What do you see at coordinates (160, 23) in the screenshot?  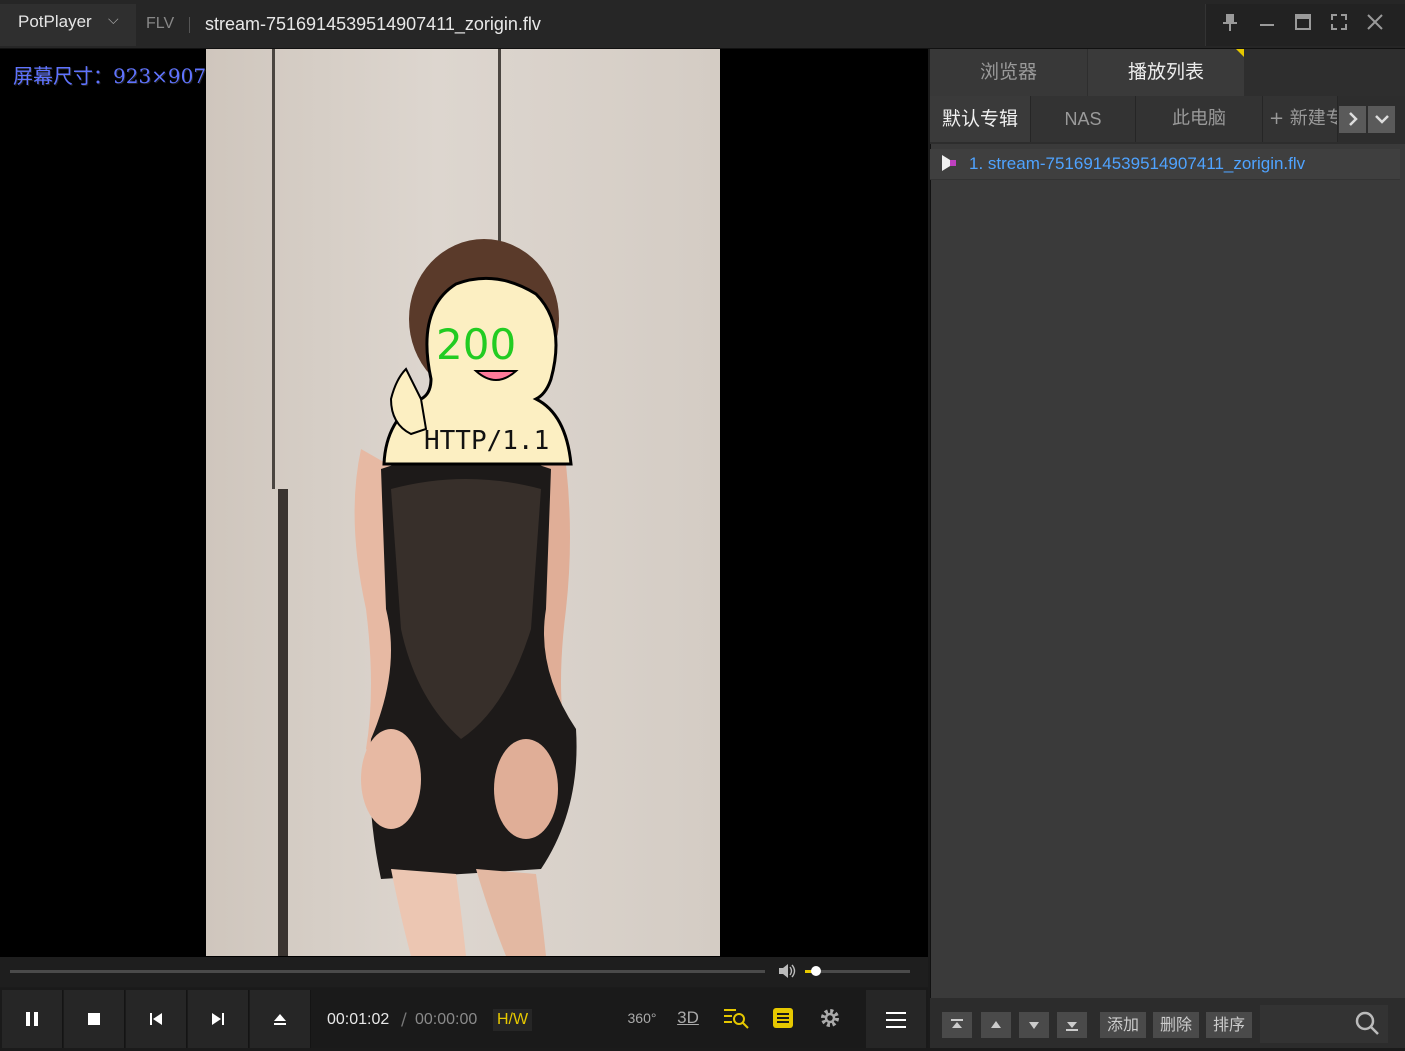 I see `format-label: FLV` at bounding box center [160, 23].